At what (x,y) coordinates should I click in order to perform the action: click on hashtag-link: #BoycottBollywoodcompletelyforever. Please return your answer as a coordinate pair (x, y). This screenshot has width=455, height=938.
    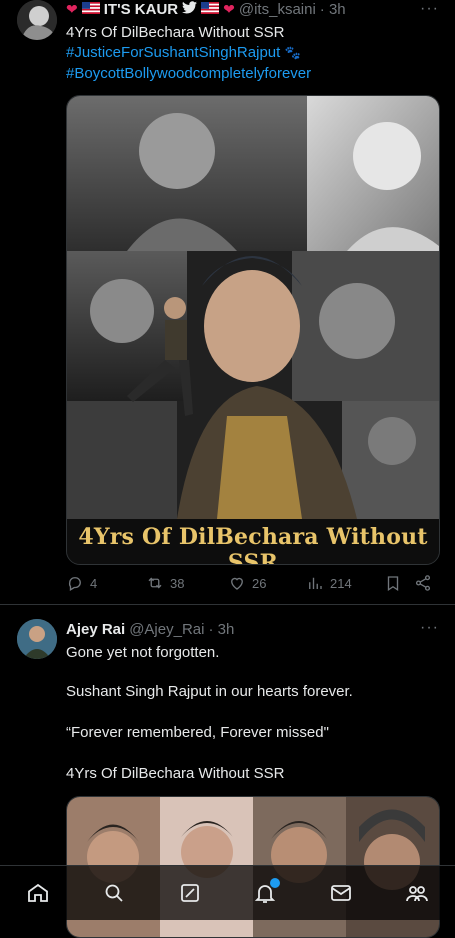
    Looking at the image, I should click on (188, 74).